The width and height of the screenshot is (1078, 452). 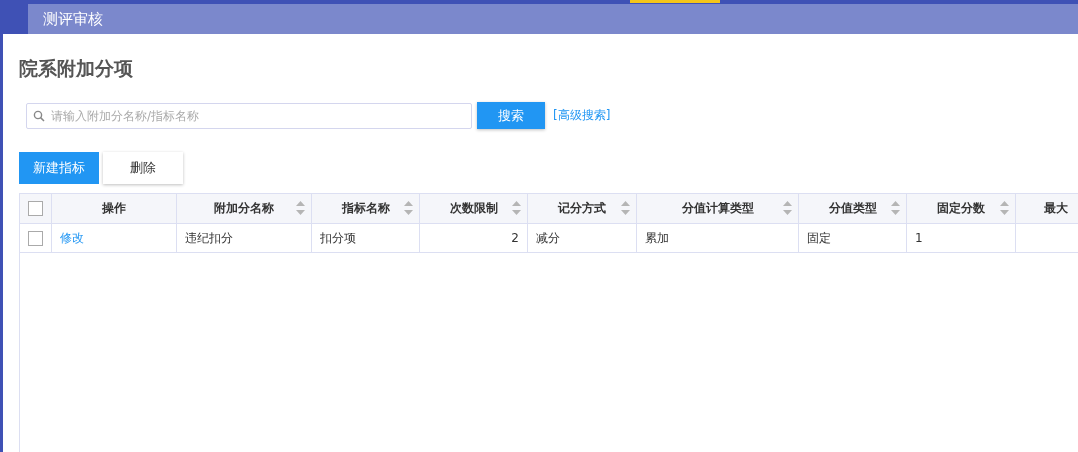 What do you see at coordinates (819, 238) in the screenshot?
I see `table-cell: 固定` at bounding box center [819, 238].